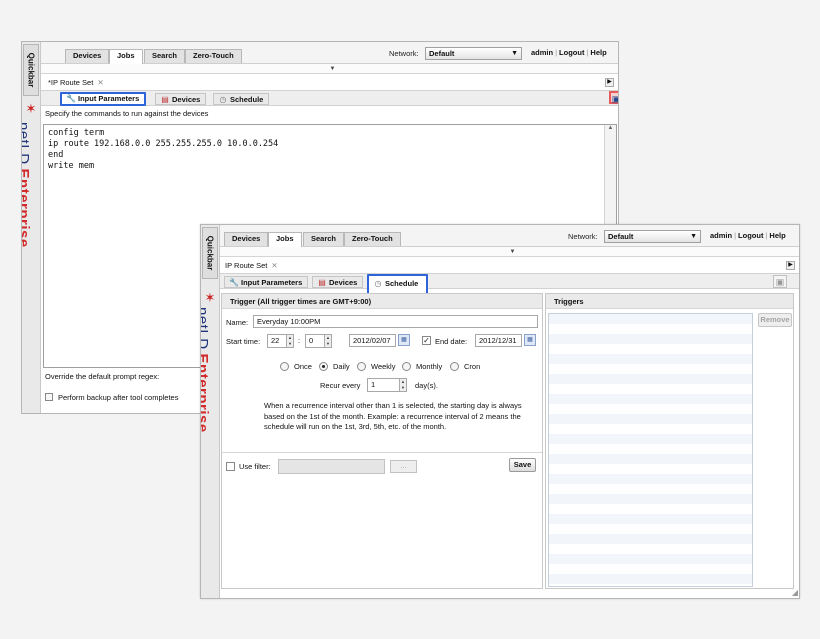 Image resolution: width=820 pixels, height=639 pixels. Describe the element at coordinates (280, 341) in the screenshot. I see `start-hour-stepper: 22 ▲ ▼` at that location.